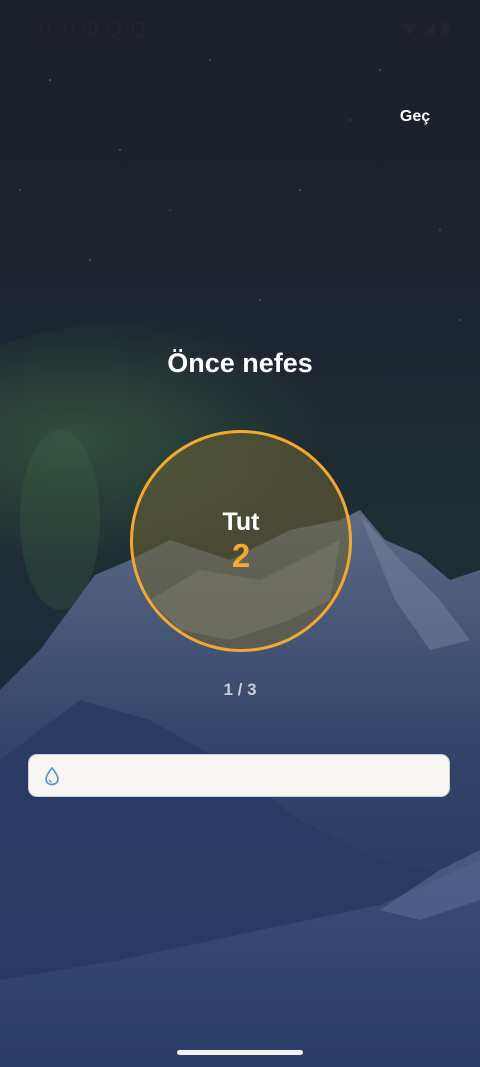 This screenshot has width=480, height=1067. Describe the element at coordinates (57, 28) in the screenshot. I see `status-time: 11:41` at that location.